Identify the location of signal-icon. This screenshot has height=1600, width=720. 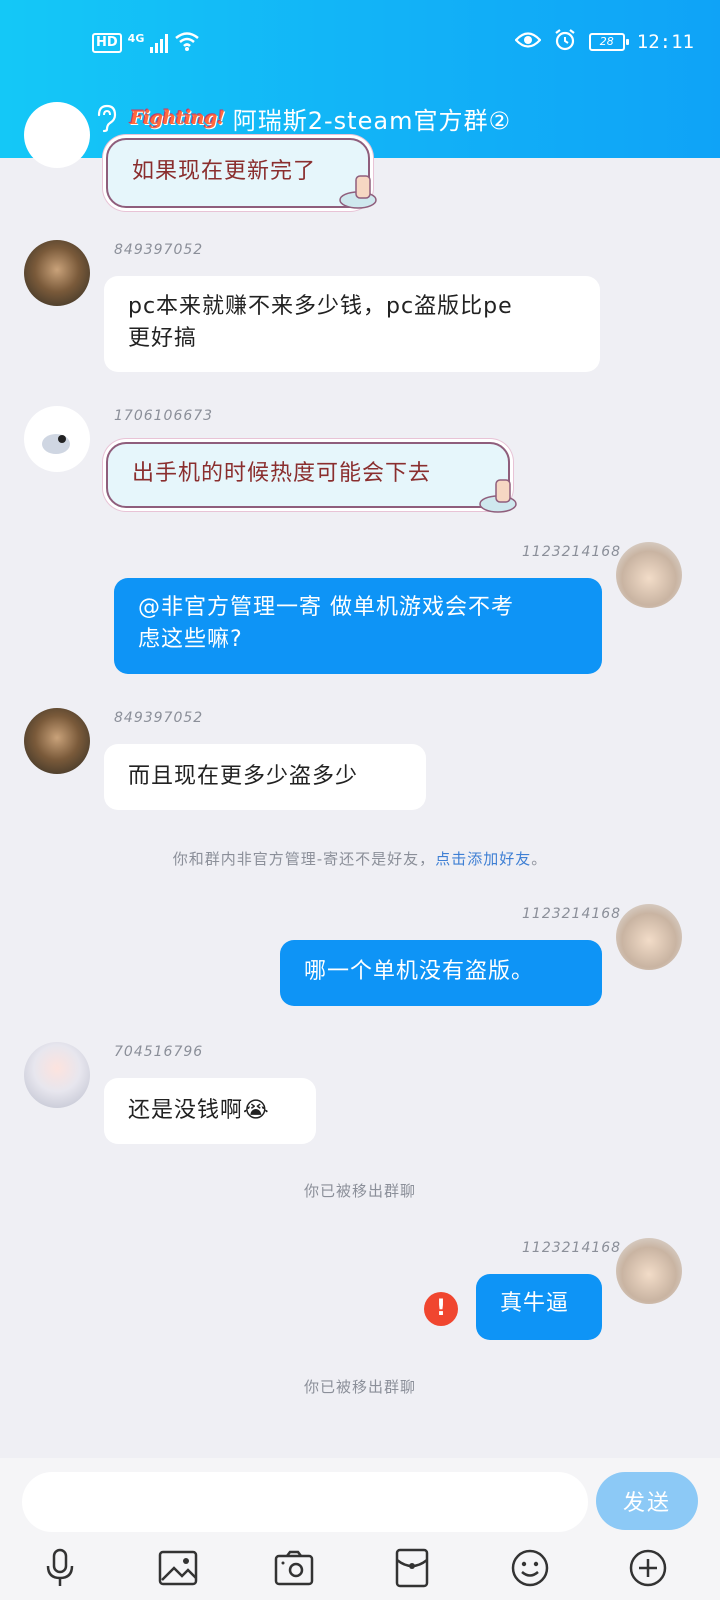
(159, 43).